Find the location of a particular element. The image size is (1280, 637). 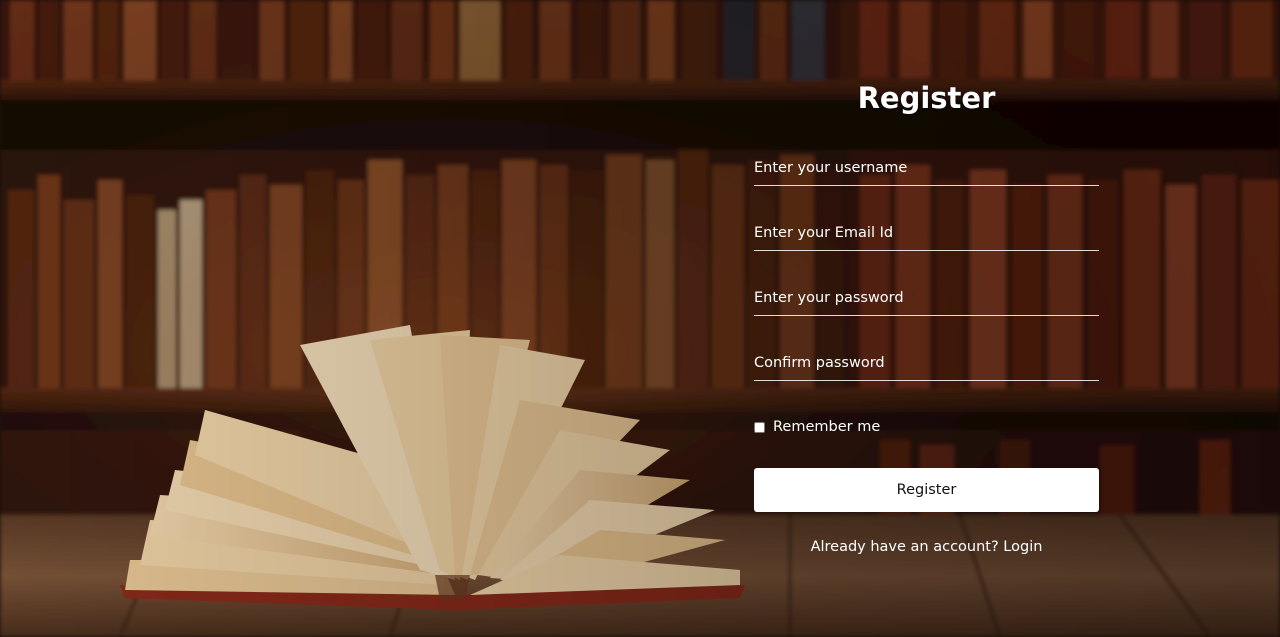

password-input is located at coordinates (926, 298).